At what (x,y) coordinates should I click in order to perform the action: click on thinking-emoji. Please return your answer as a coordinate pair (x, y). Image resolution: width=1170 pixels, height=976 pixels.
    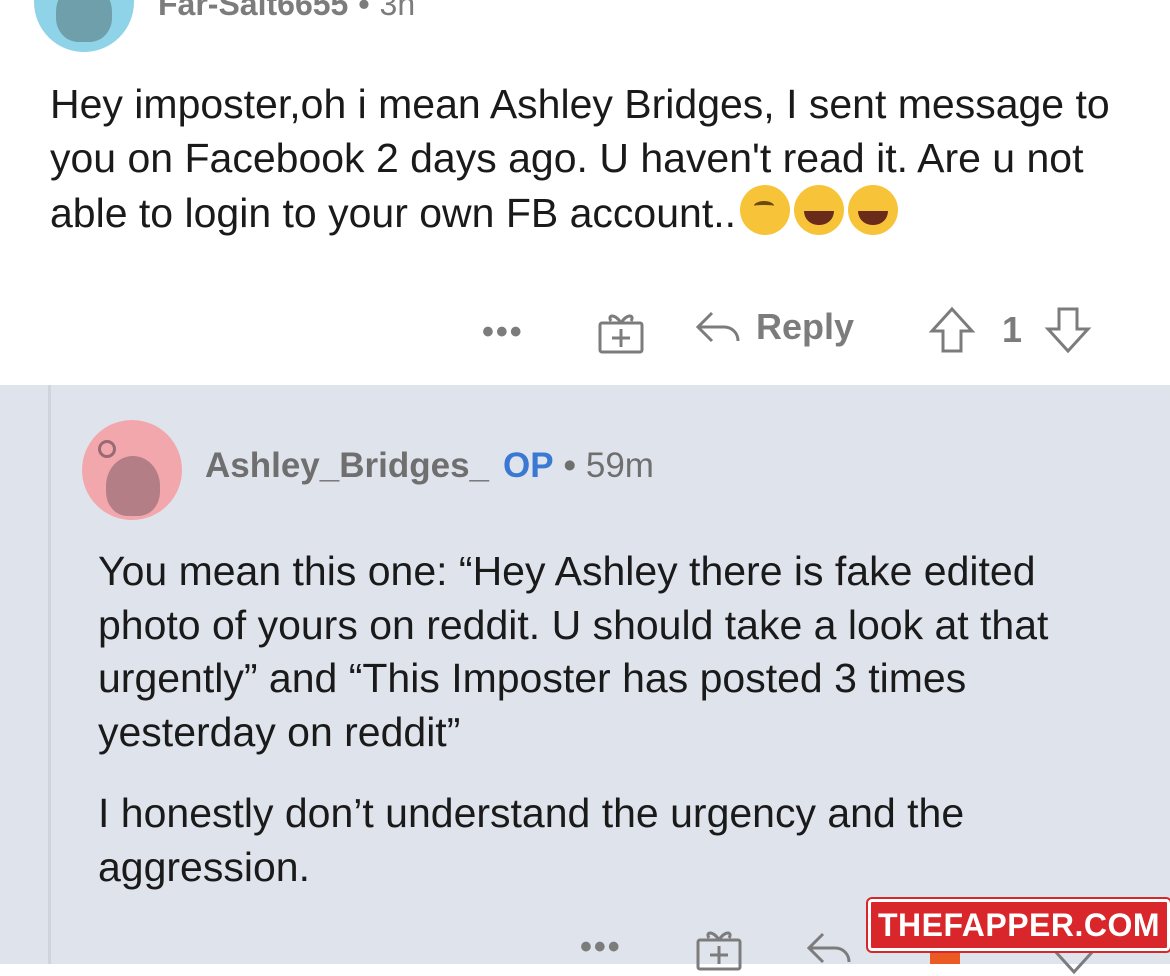
    Looking at the image, I should click on (765, 210).